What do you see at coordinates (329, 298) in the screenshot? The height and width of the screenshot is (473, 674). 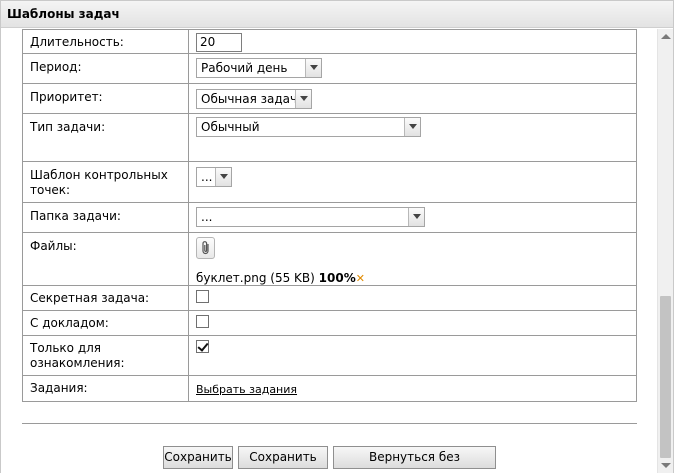 I see `secret-row: Секретная задача:` at bounding box center [329, 298].